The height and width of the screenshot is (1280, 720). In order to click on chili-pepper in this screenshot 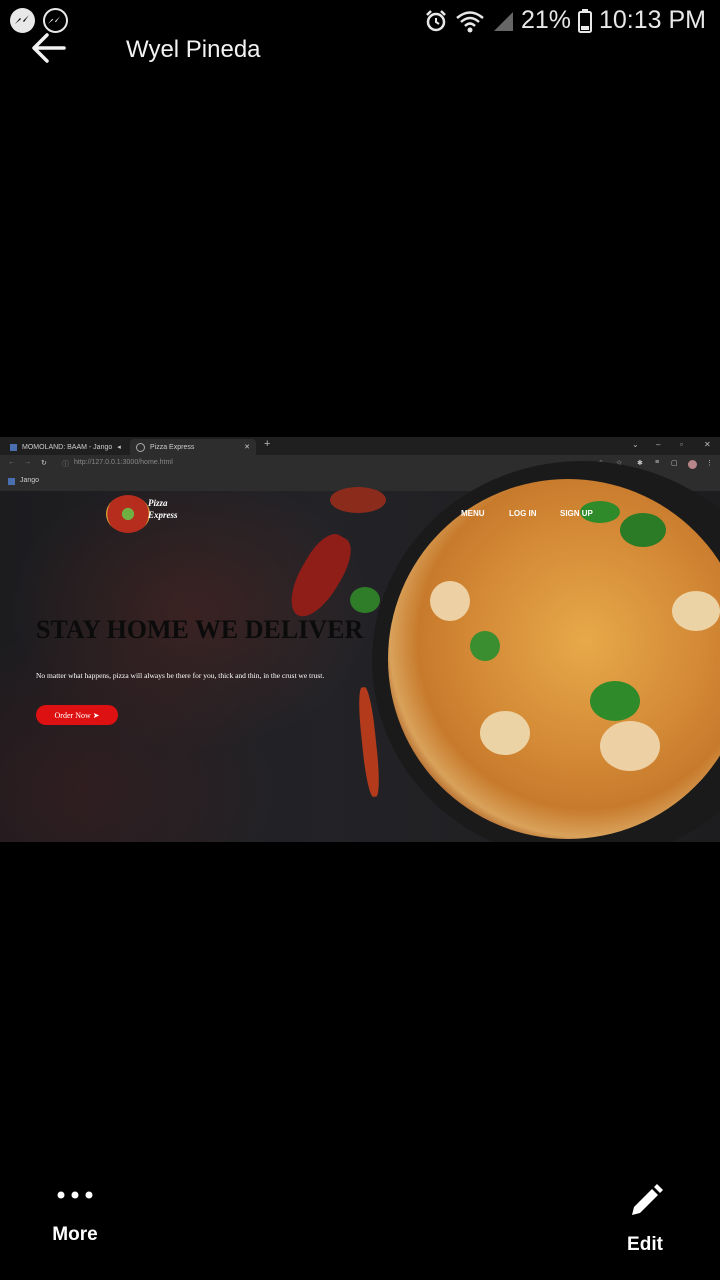, I will do `click(320, 576)`.